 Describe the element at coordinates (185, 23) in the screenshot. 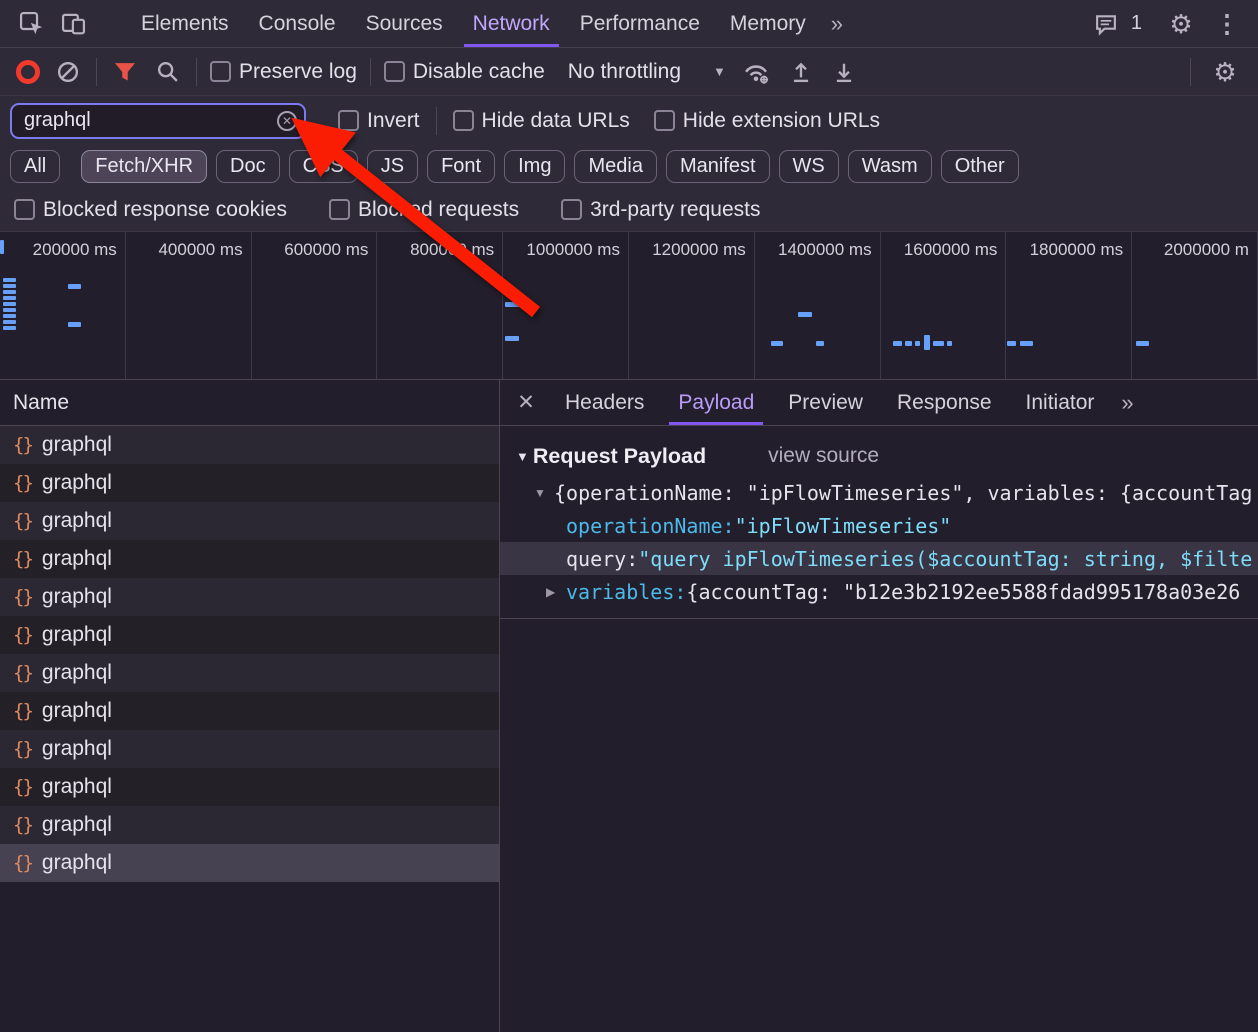

I see `panel-tab: Elements` at that location.